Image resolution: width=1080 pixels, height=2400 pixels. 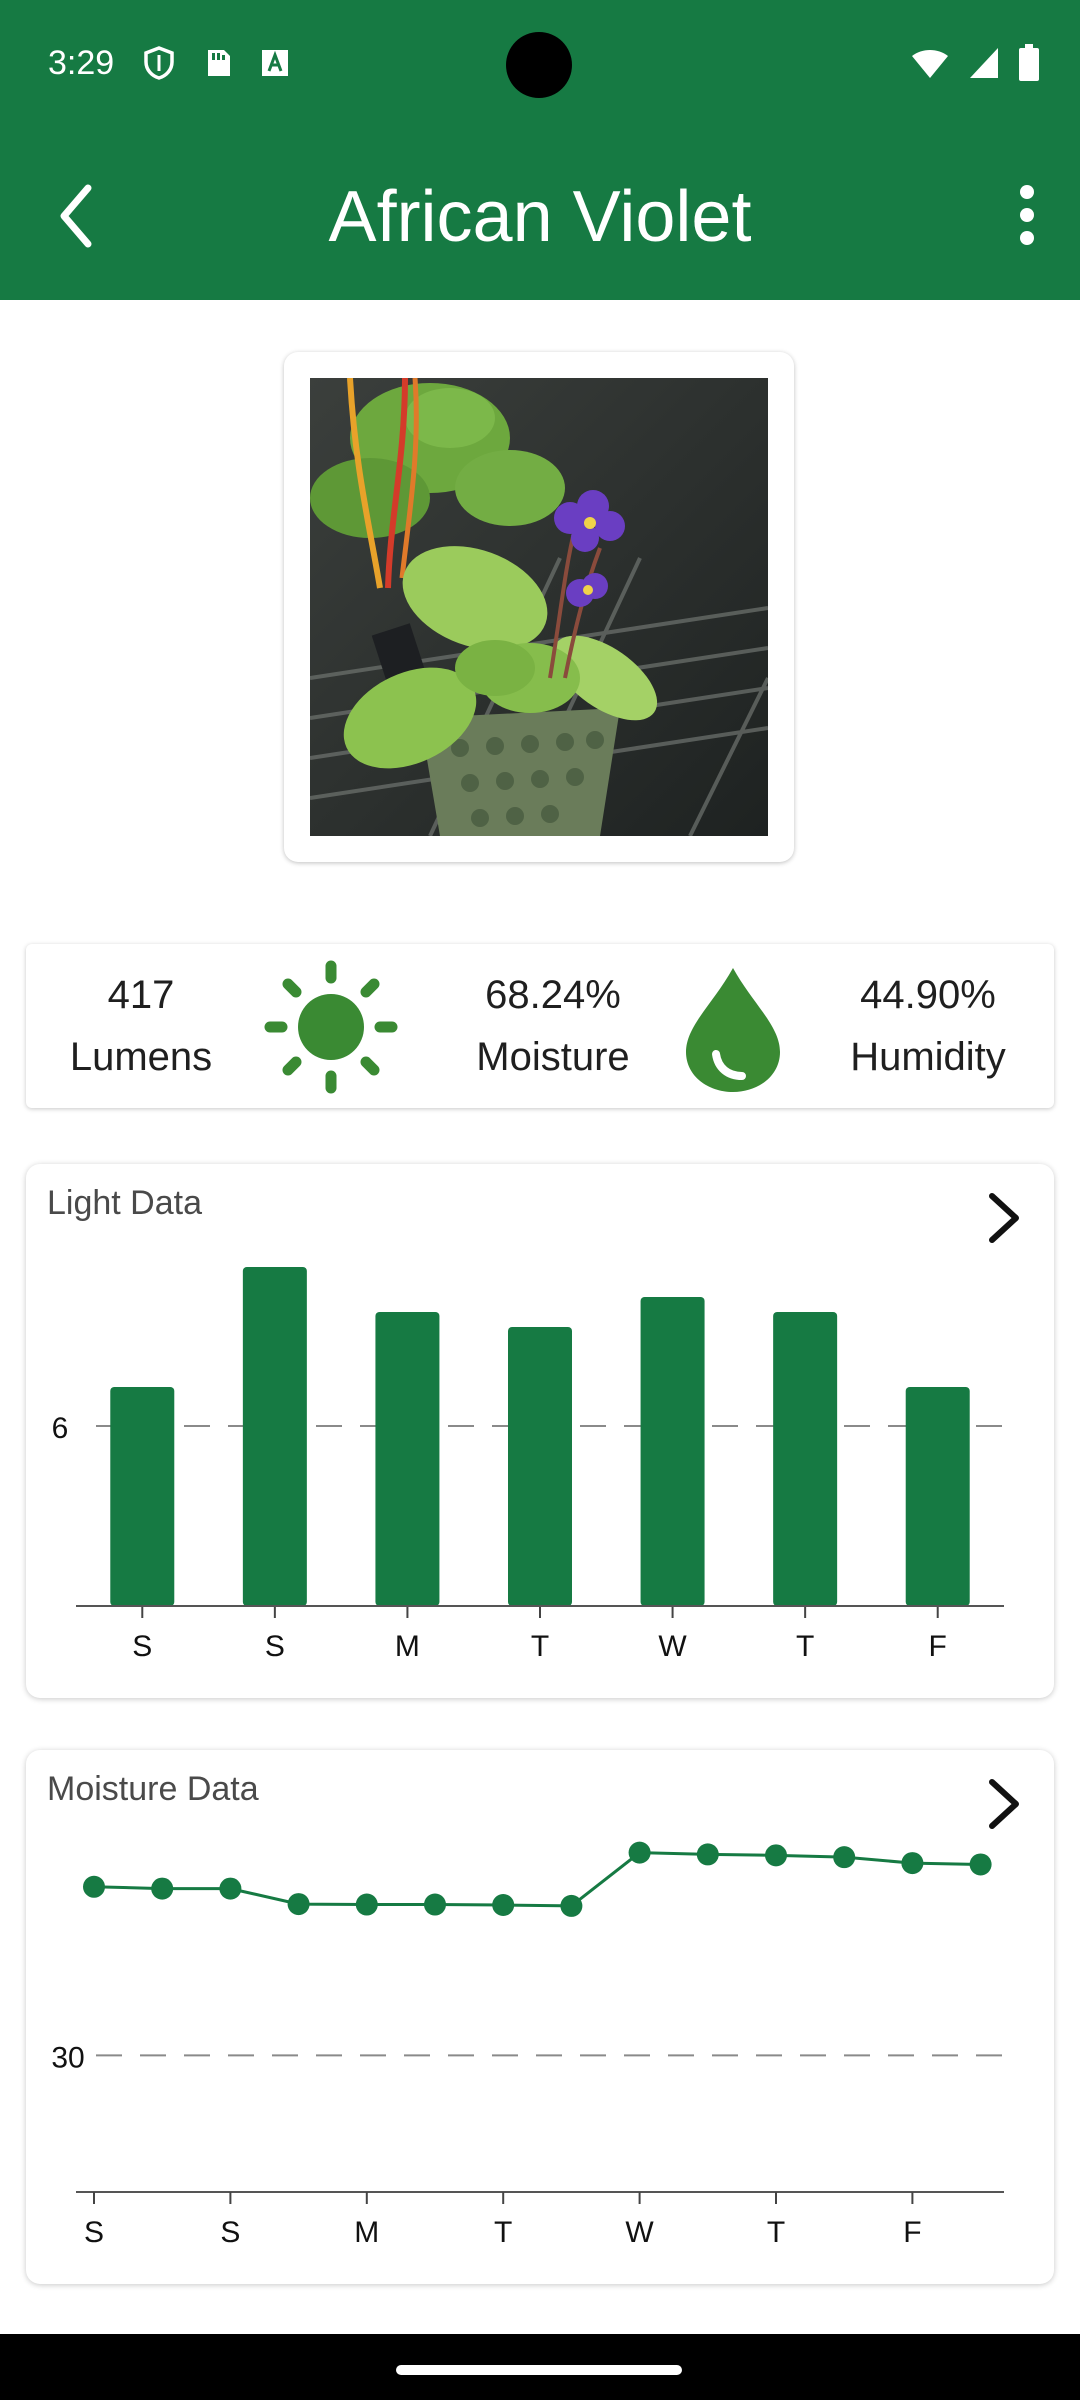 What do you see at coordinates (275, 63) in the screenshot?
I see `text-a-icon` at bounding box center [275, 63].